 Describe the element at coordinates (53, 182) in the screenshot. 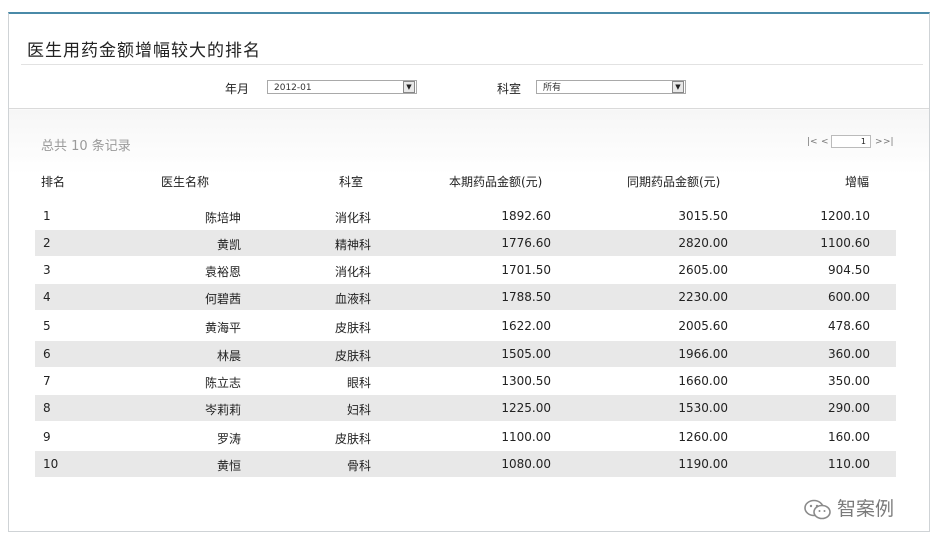

I see `col-rank: 排名` at that location.